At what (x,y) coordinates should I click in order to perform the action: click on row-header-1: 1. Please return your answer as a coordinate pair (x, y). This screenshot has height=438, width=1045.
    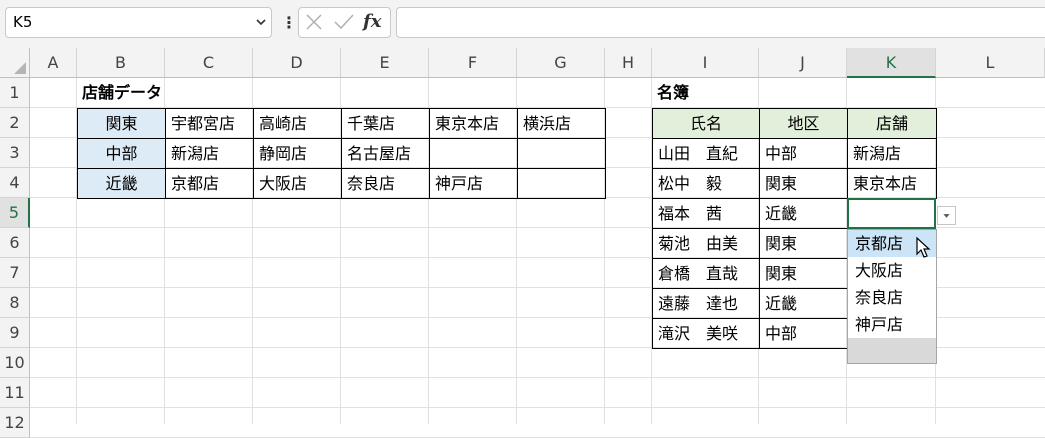
    Looking at the image, I should click on (15, 93).